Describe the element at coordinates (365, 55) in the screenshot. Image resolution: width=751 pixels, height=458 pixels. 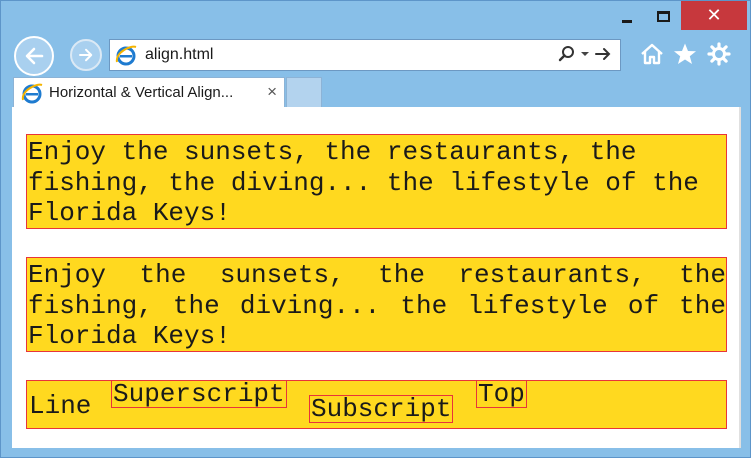
I see `address-bar: align.html` at that location.